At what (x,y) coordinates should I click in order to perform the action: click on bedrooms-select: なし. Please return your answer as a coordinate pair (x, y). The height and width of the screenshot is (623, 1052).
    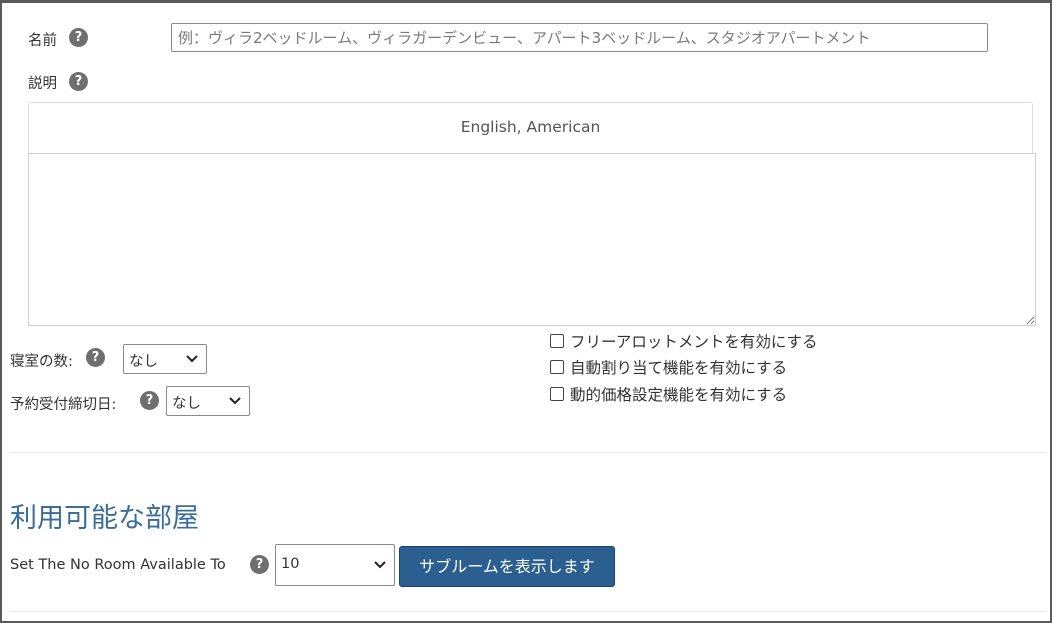
    Looking at the image, I should click on (165, 359).